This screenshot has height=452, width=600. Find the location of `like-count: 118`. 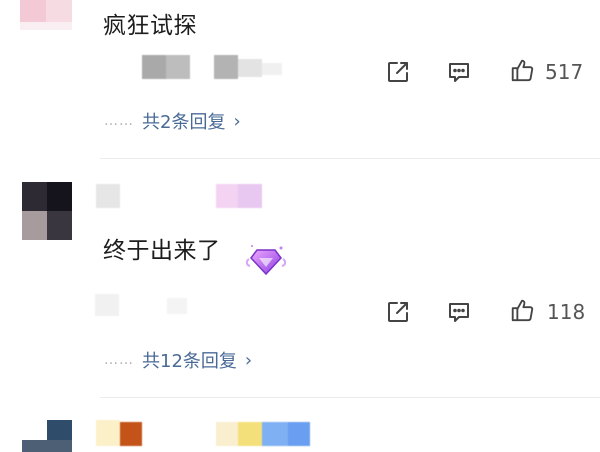

like-count: 118 is located at coordinates (566, 312).